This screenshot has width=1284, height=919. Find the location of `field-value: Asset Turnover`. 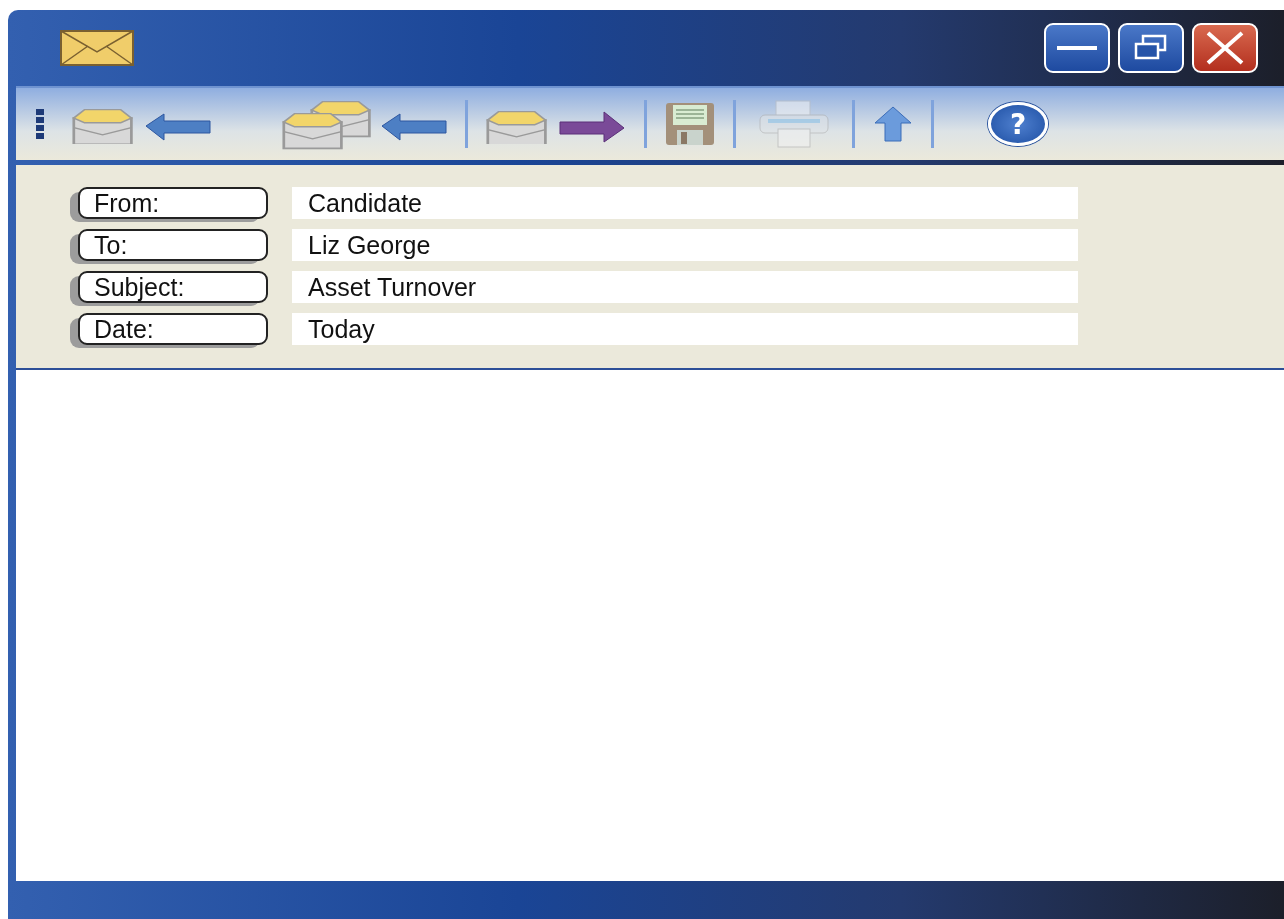

field-value: Asset Turnover is located at coordinates (685, 287).